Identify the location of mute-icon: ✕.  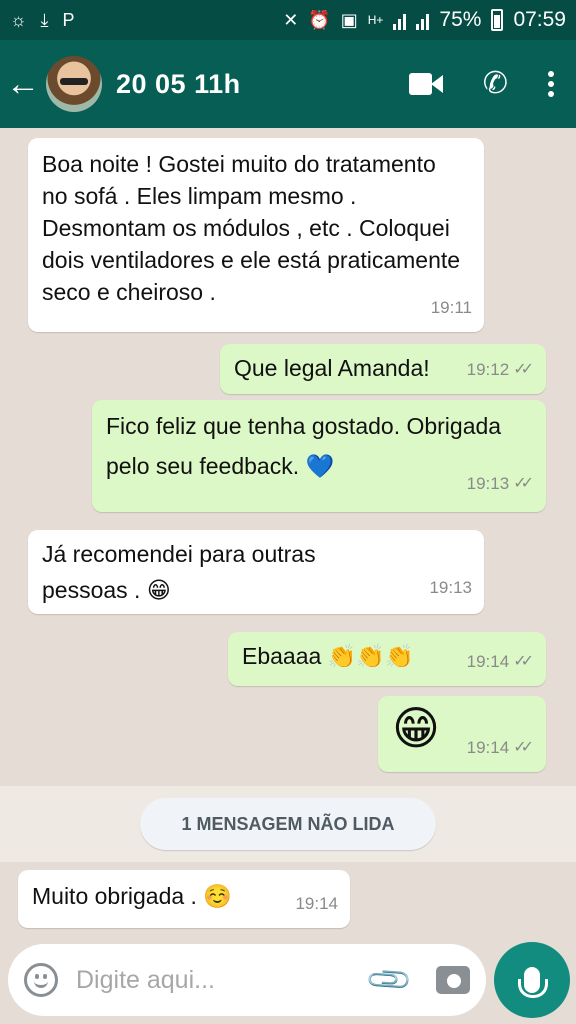
(291, 20).